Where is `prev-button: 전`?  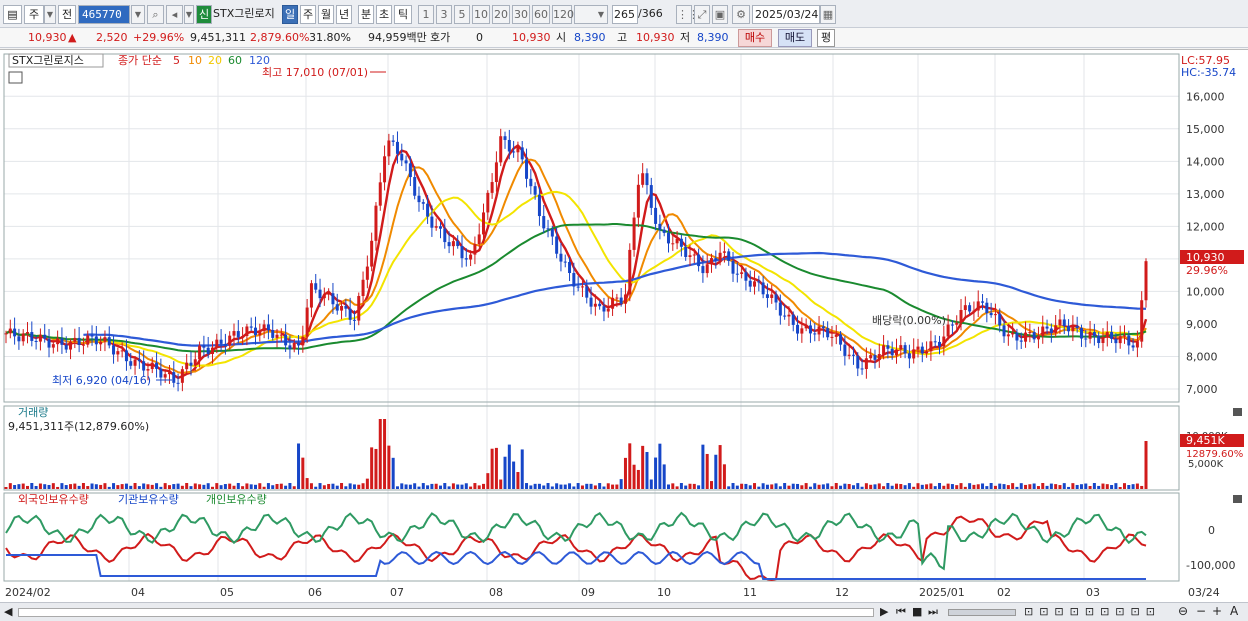 prev-button: 전 is located at coordinates (67, 14).